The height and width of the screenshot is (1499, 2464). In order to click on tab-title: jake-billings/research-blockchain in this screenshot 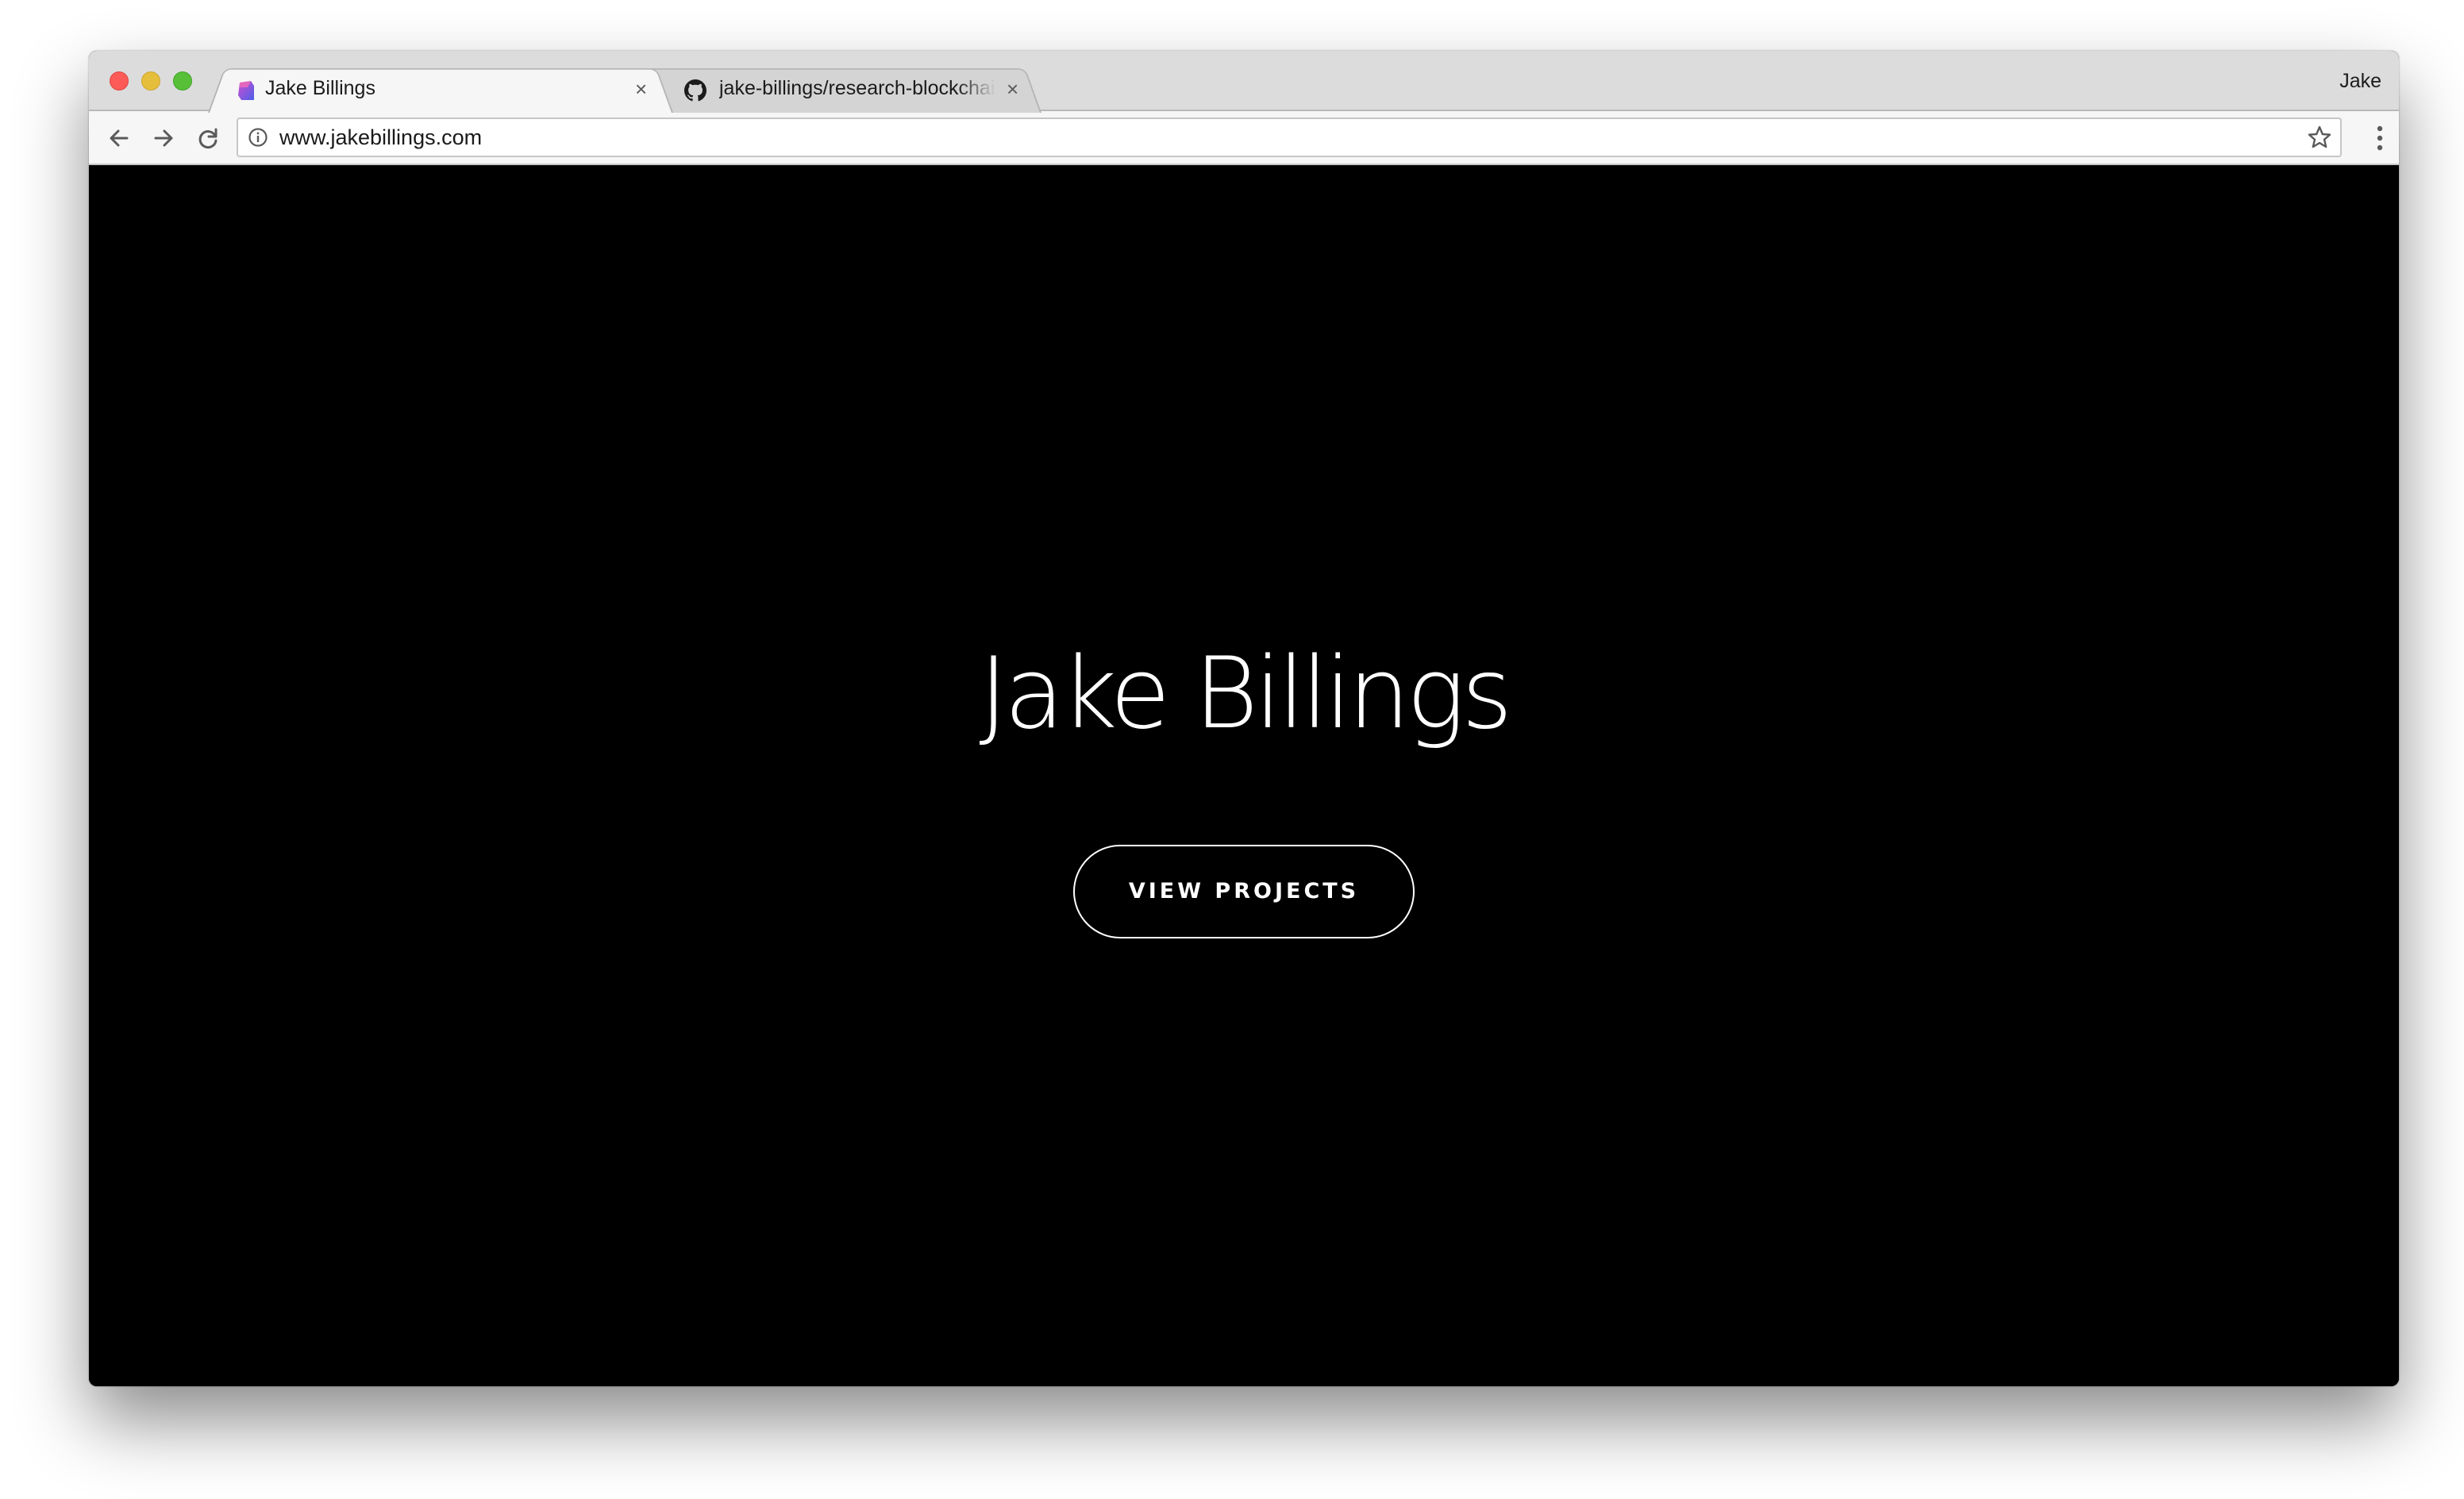, I will do `click(857, 88)`.